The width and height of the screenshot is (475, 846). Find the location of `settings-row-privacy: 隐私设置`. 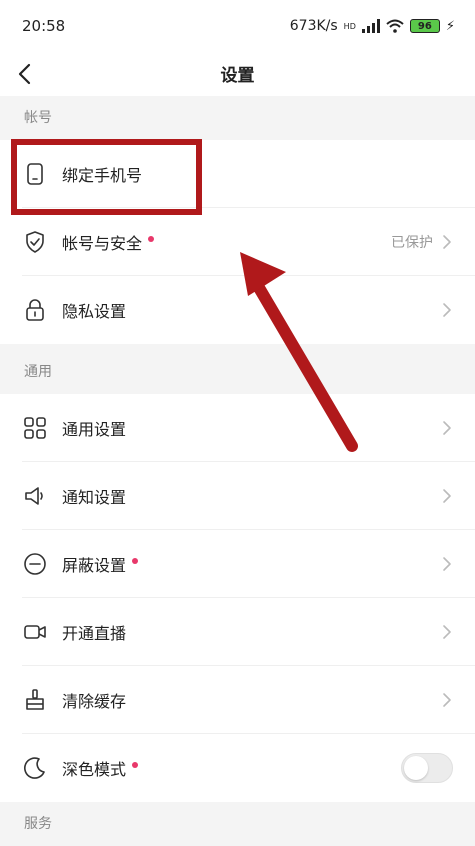

settings-row-privacy: 隐私设置 is located at coordinates (237, 310).